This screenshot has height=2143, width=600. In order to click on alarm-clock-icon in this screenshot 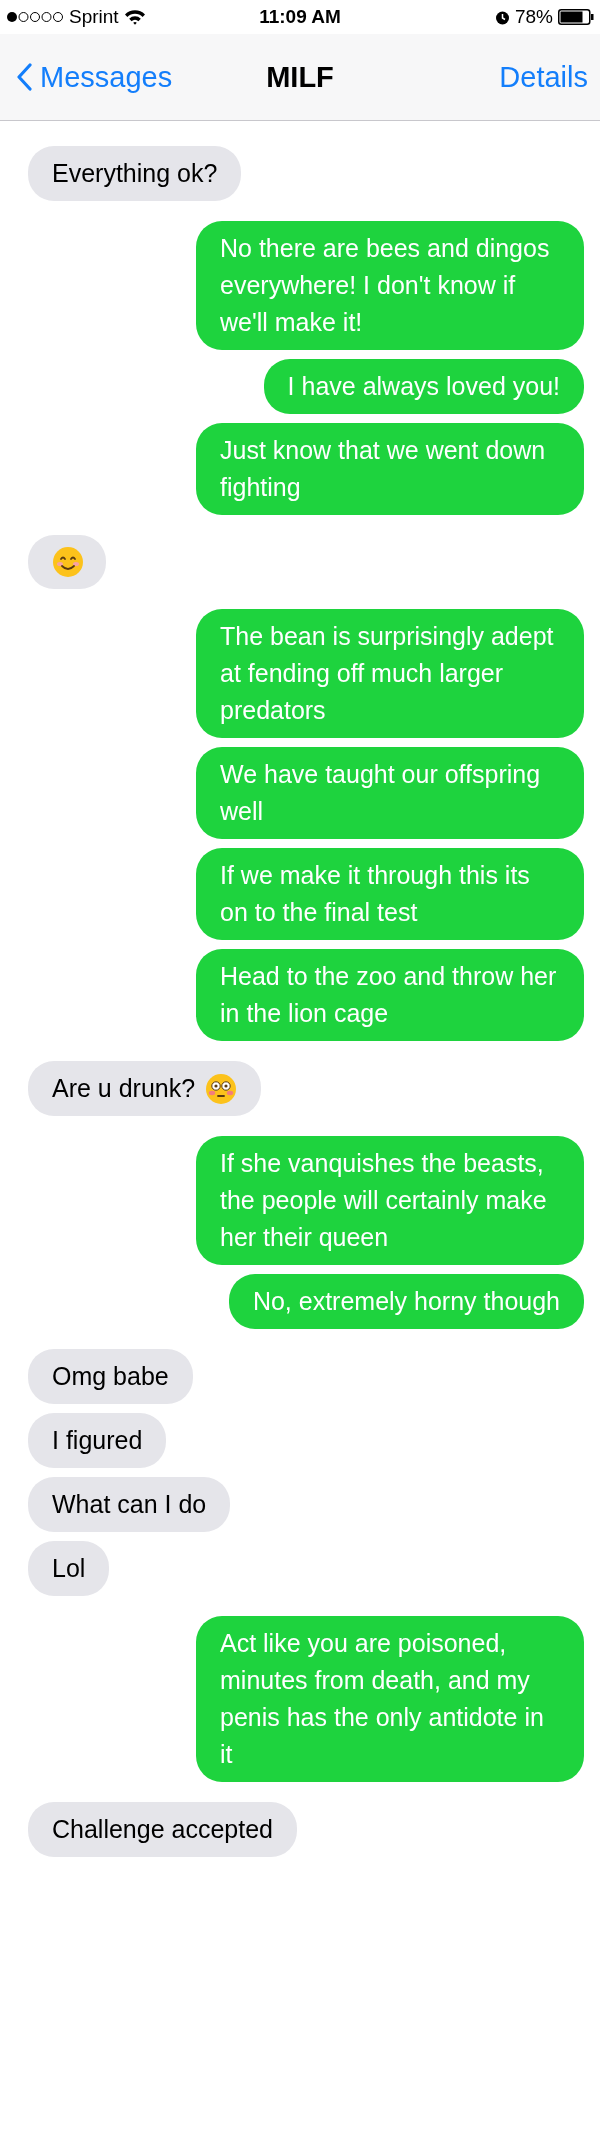, I will do `click(502, 17)`.